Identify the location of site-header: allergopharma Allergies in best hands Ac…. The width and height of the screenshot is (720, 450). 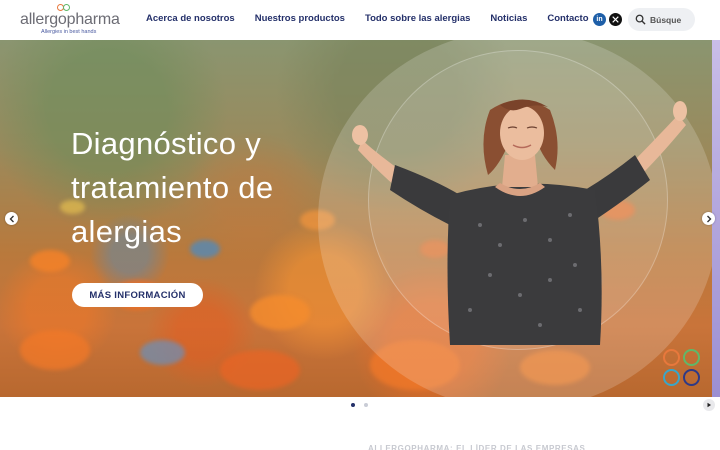
(360, 20).